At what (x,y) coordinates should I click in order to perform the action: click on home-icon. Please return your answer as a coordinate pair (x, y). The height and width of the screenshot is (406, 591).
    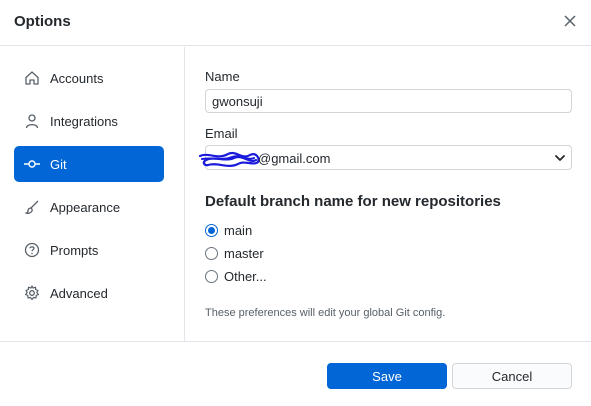
    Looking at the image, I should click on (32, 78).